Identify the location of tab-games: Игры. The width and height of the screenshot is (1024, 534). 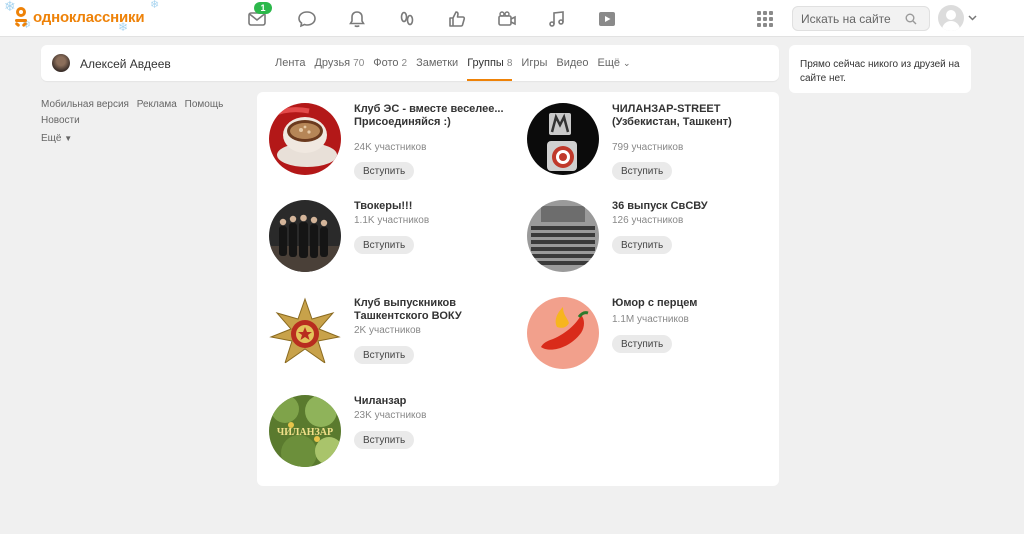
(534, 63).